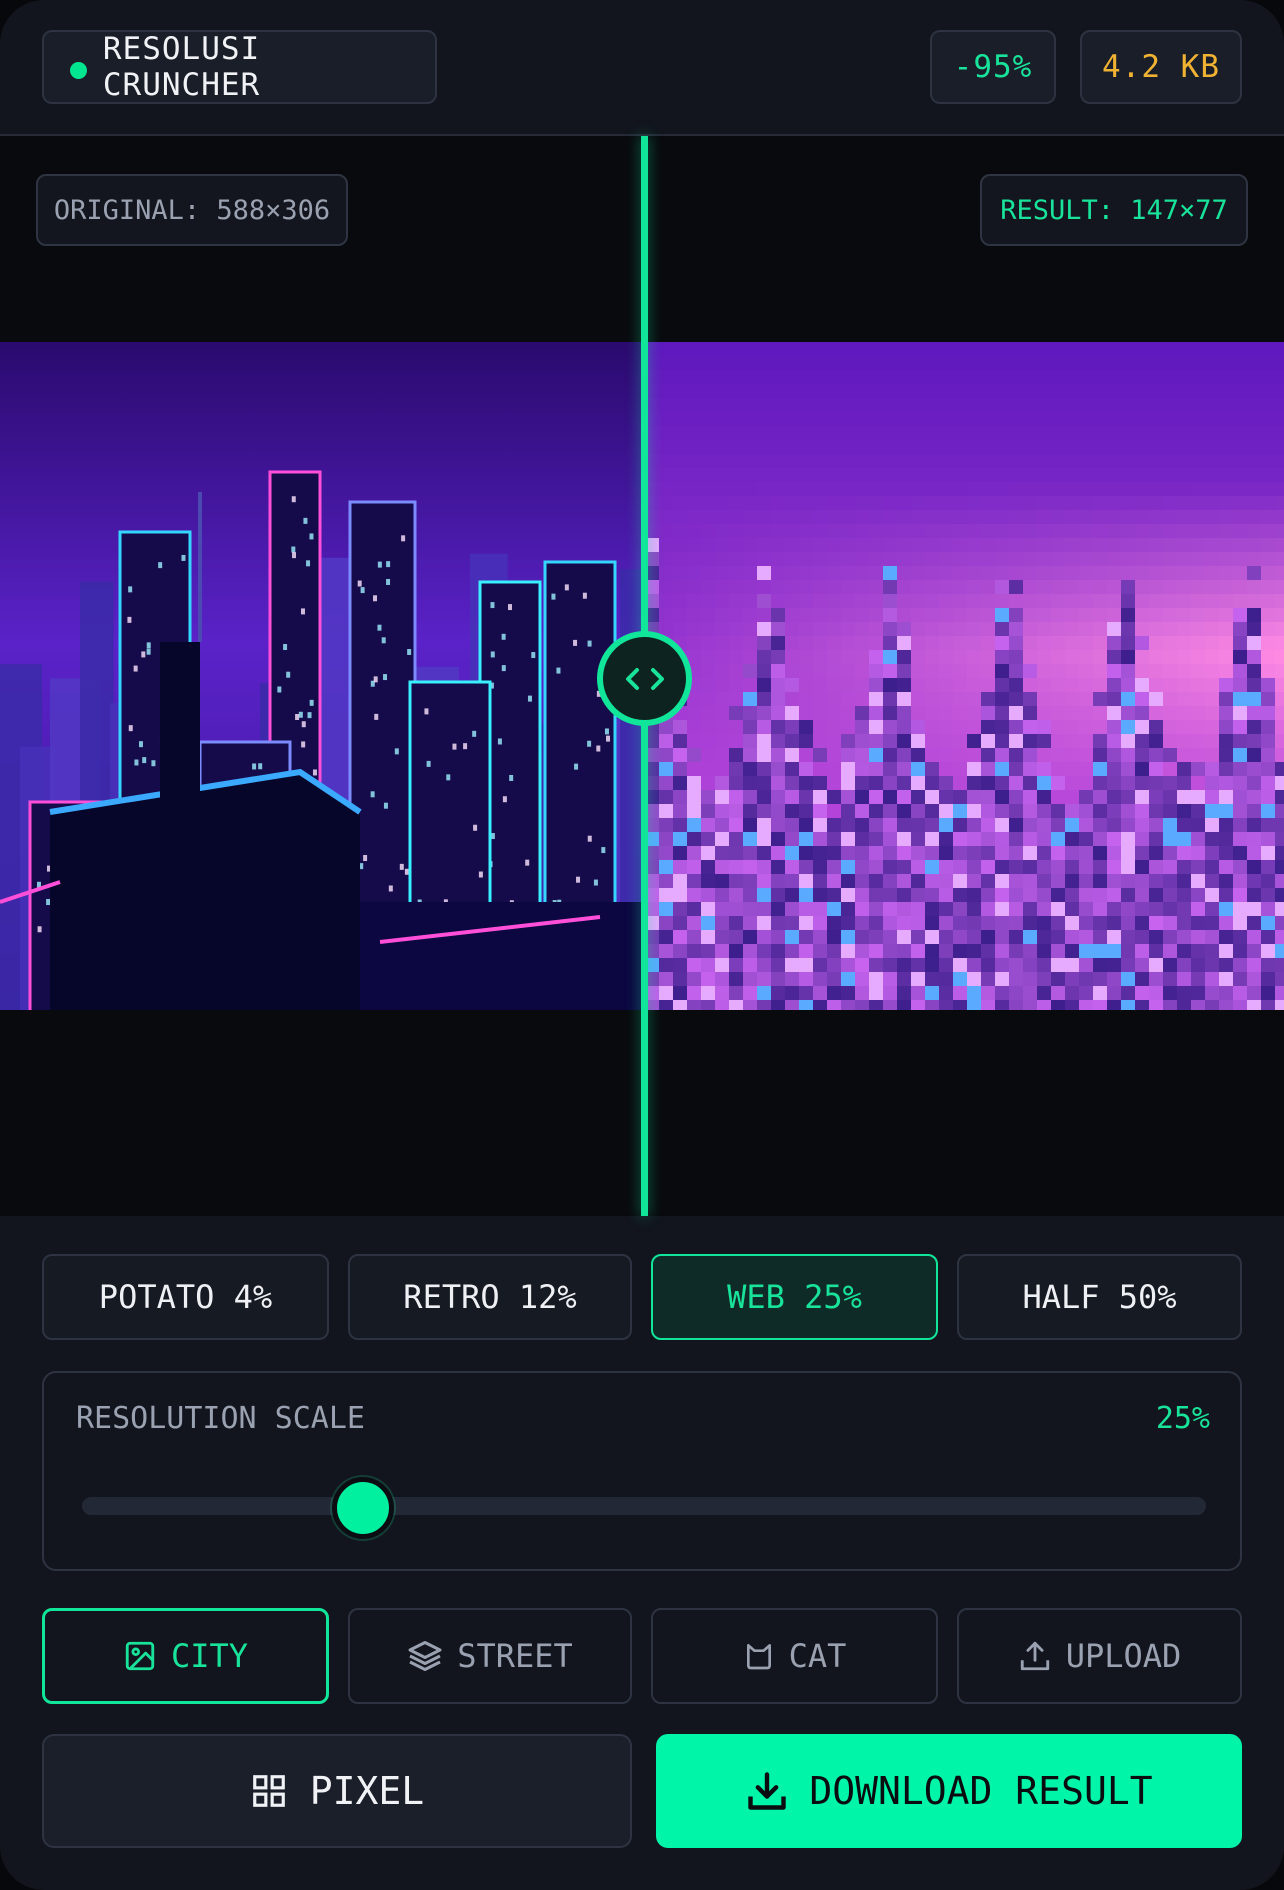 The image size is (1284, 1890). What do you see at coordinates (794, 1297) in the screenshot?
I see `preset-web-button: WEB 25%` at bounding box center [794, 1297].